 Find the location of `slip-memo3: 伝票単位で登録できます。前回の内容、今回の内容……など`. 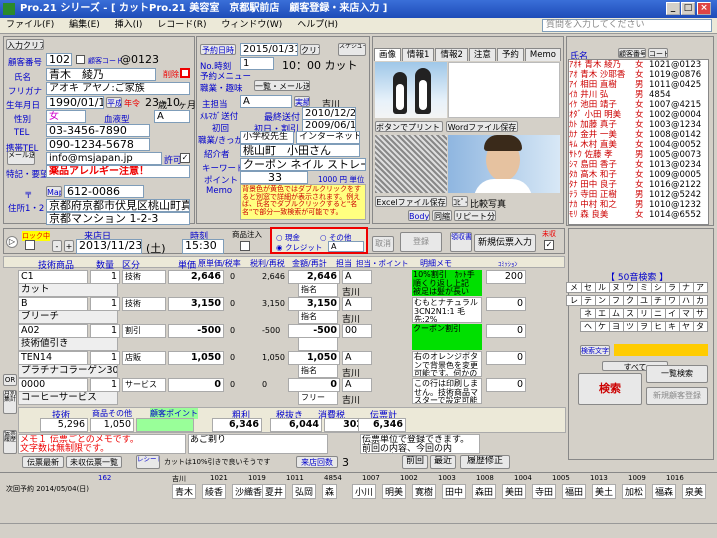

slip-memo3: 伝票単位で登録できます。前回の内容、今回の内容……など is located at coordinates (420, 444).